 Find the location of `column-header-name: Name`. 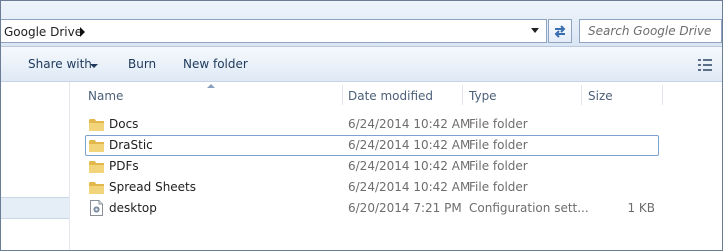

column-header-name: Name is located at coordinates (105, 96).